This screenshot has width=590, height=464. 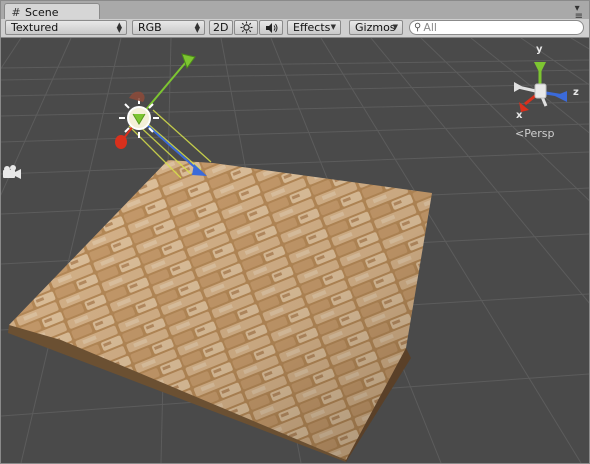 I want to click on speaker-icon, so click(x=272, y=27).